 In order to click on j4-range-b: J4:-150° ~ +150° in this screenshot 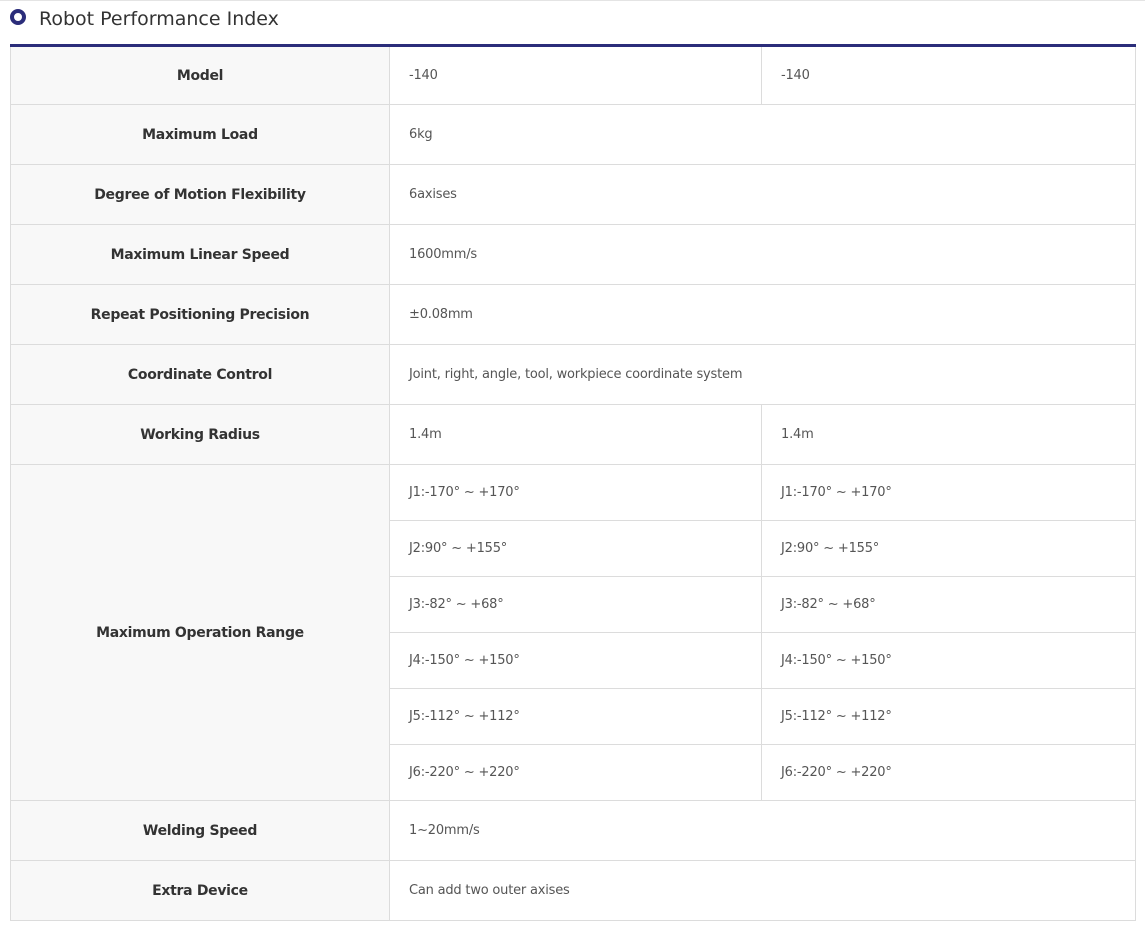, I will do `click(948, 660)`.